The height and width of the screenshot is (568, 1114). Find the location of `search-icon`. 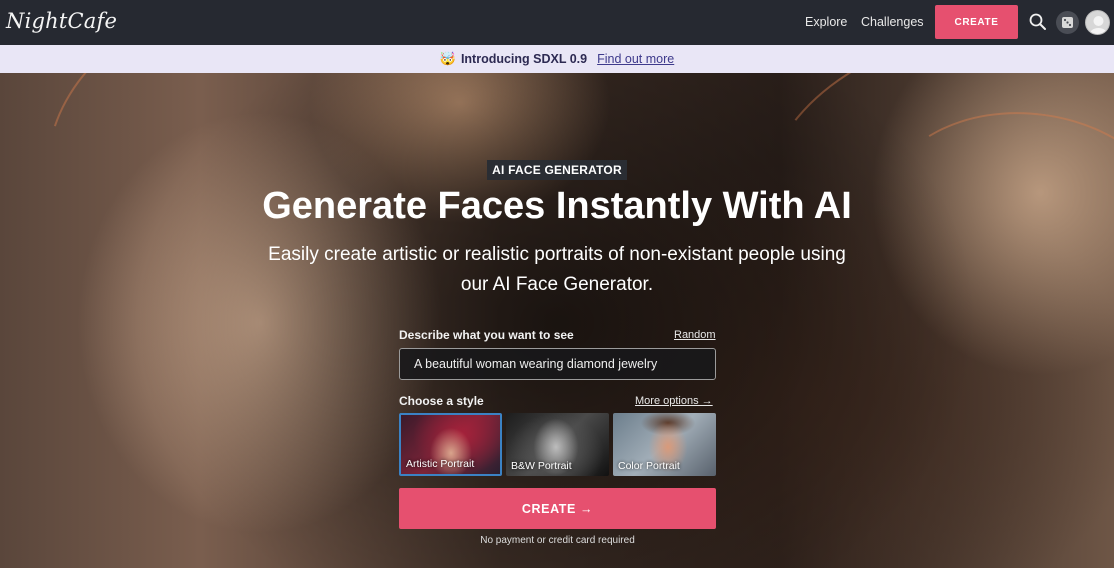

search-icon is located at coordinates (1038, 22).